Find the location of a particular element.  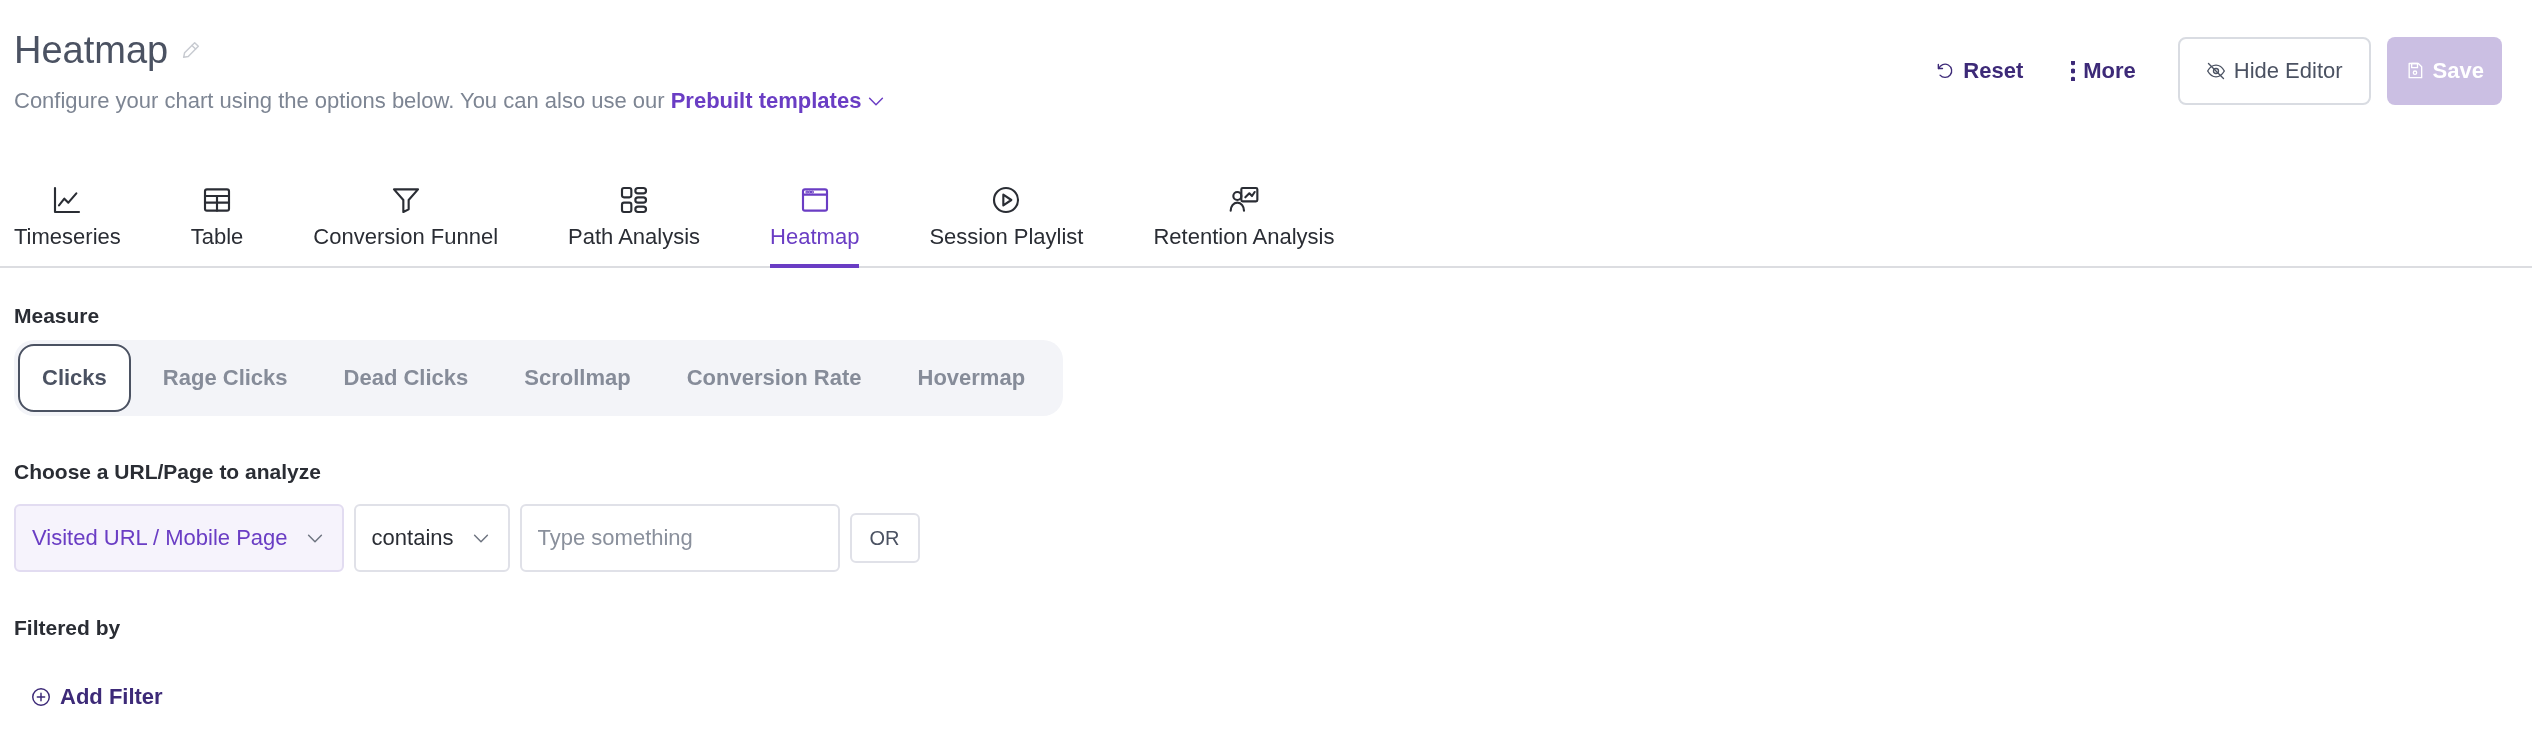

plus-circle-icon is located at coordinates (41, 697).